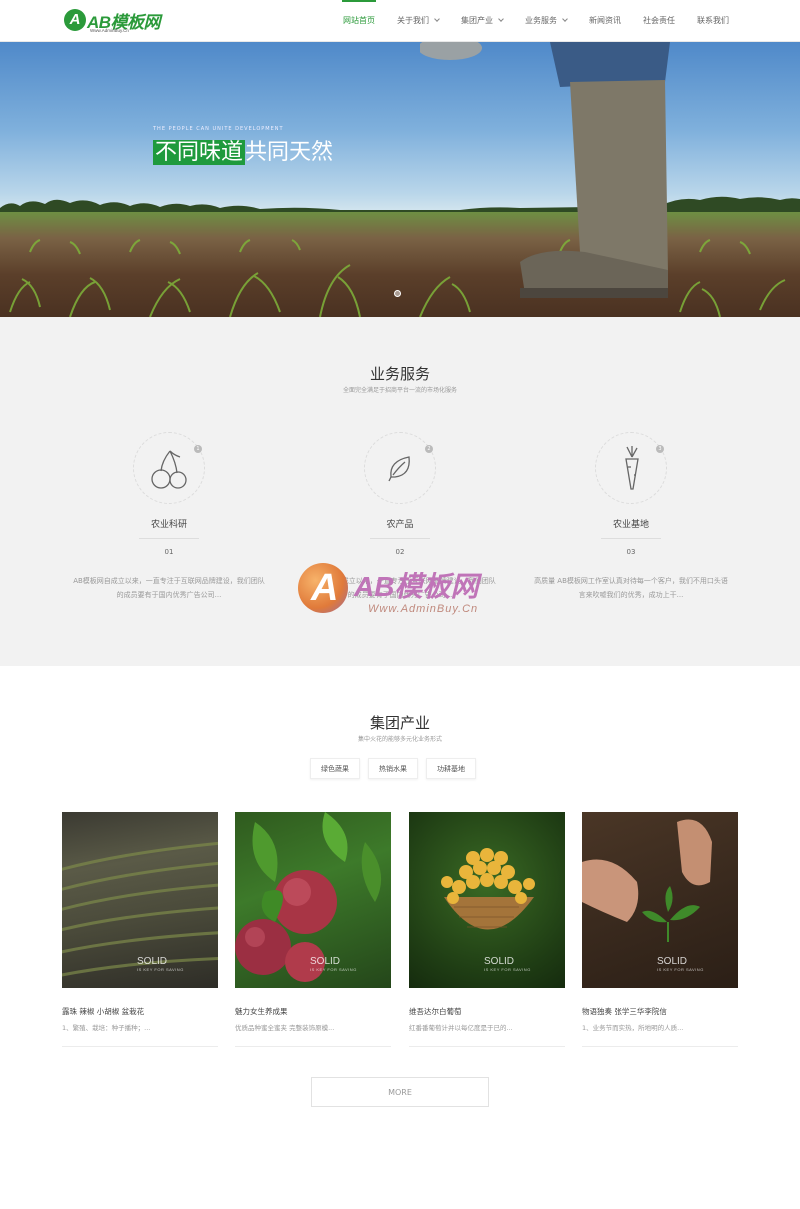 The image size is (800, 1209). What do you see at coordinates (114, 22) in the screenshot?
I see `site-logo: A AB模板网 Www.AdminBuy.Cn` at bounding box center [114, 22].